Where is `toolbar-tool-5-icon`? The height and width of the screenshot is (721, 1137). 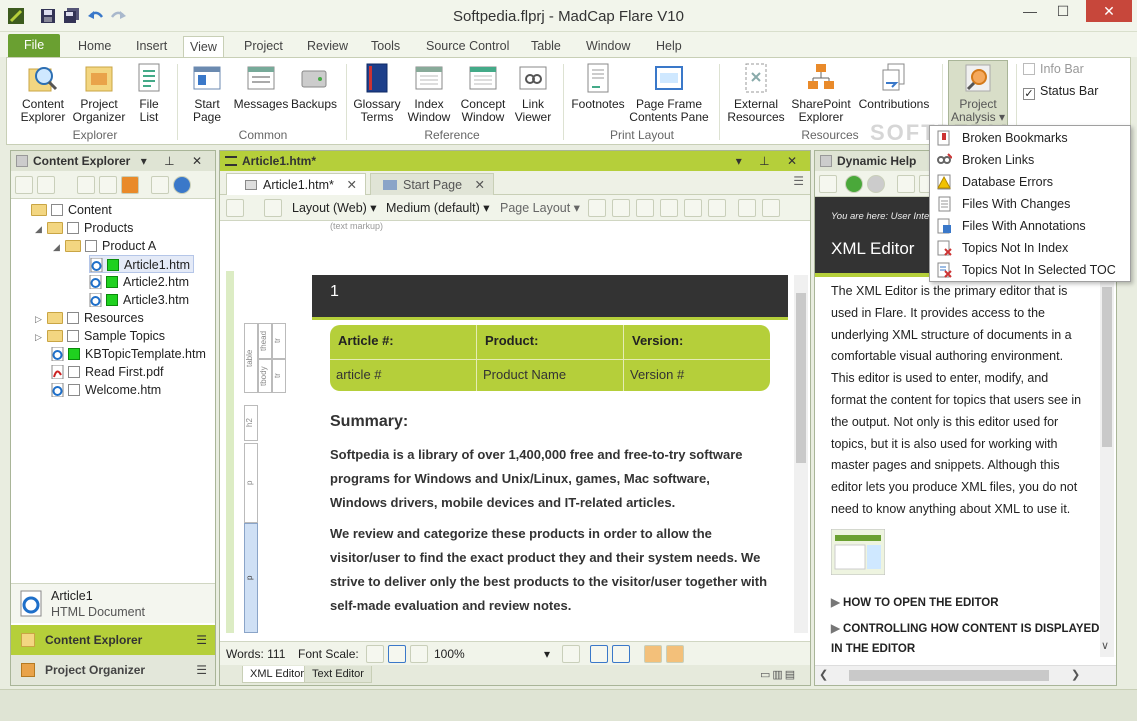
toolbar-tool-5-icon is located at coordinates (693, 208).